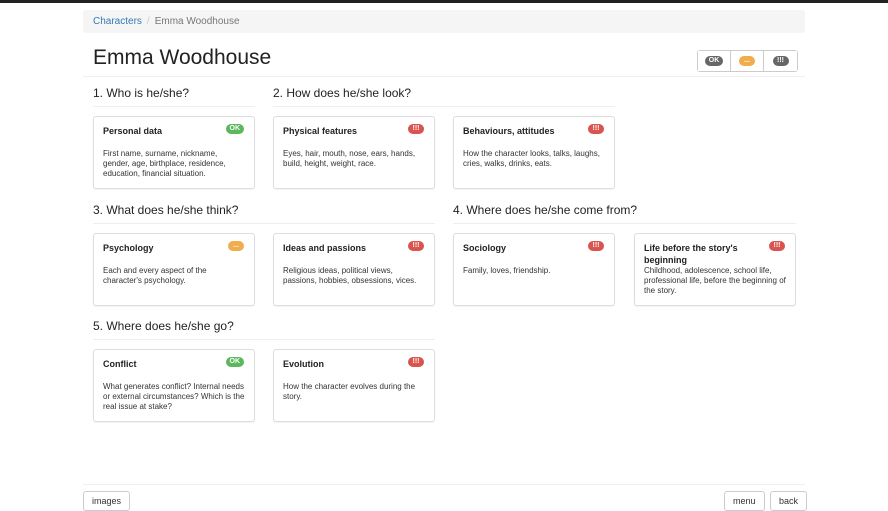  Describe the element at coordinates (507, 270) in the screenshot. I see `card-description: Family, loves, friendship.` at that location.